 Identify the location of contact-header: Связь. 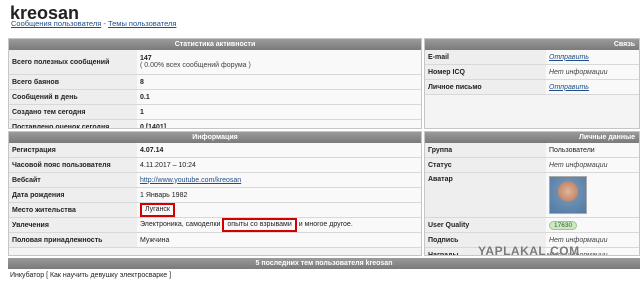
(532, 44).